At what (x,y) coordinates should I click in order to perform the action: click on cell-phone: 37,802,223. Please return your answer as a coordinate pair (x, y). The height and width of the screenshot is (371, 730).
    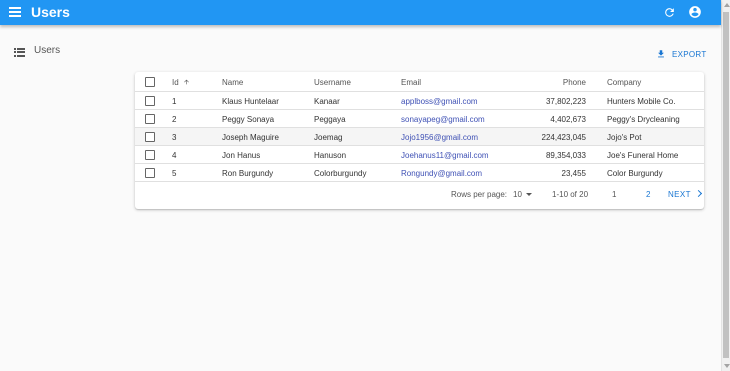
    Looking at the image, I should click on (565, 101).